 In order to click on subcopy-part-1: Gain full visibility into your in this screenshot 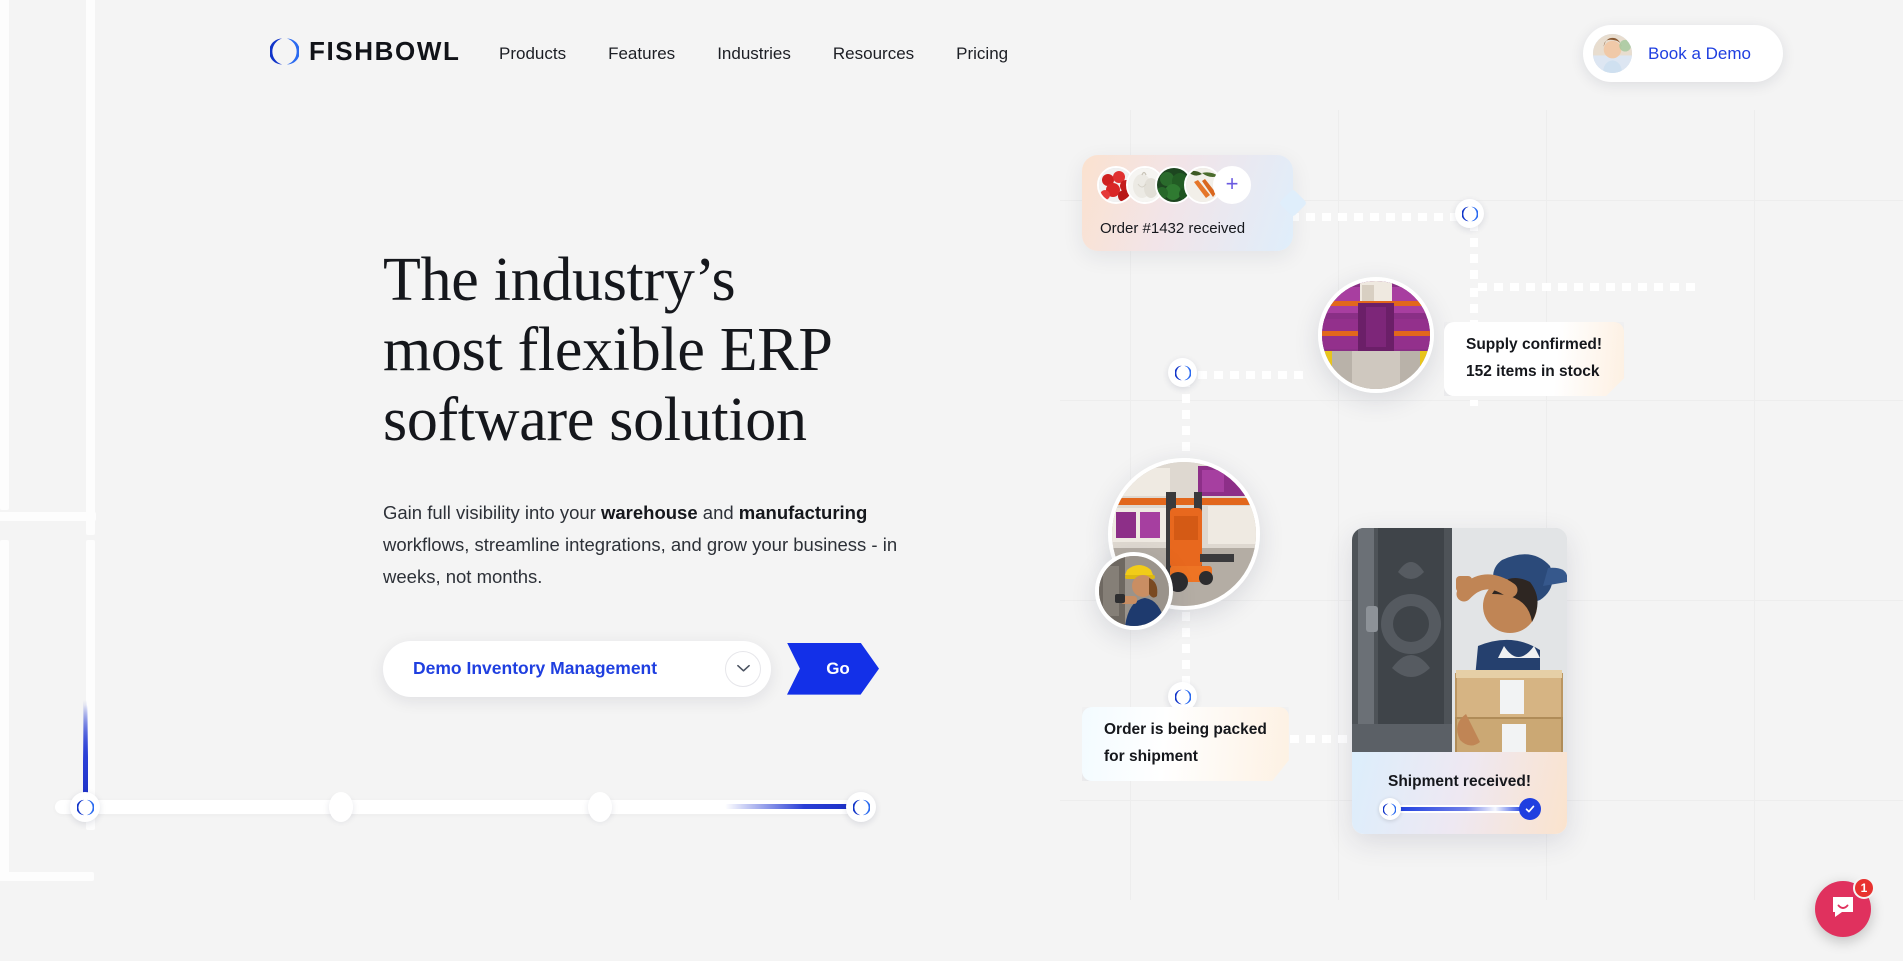, I will do `click(492, 513)`.